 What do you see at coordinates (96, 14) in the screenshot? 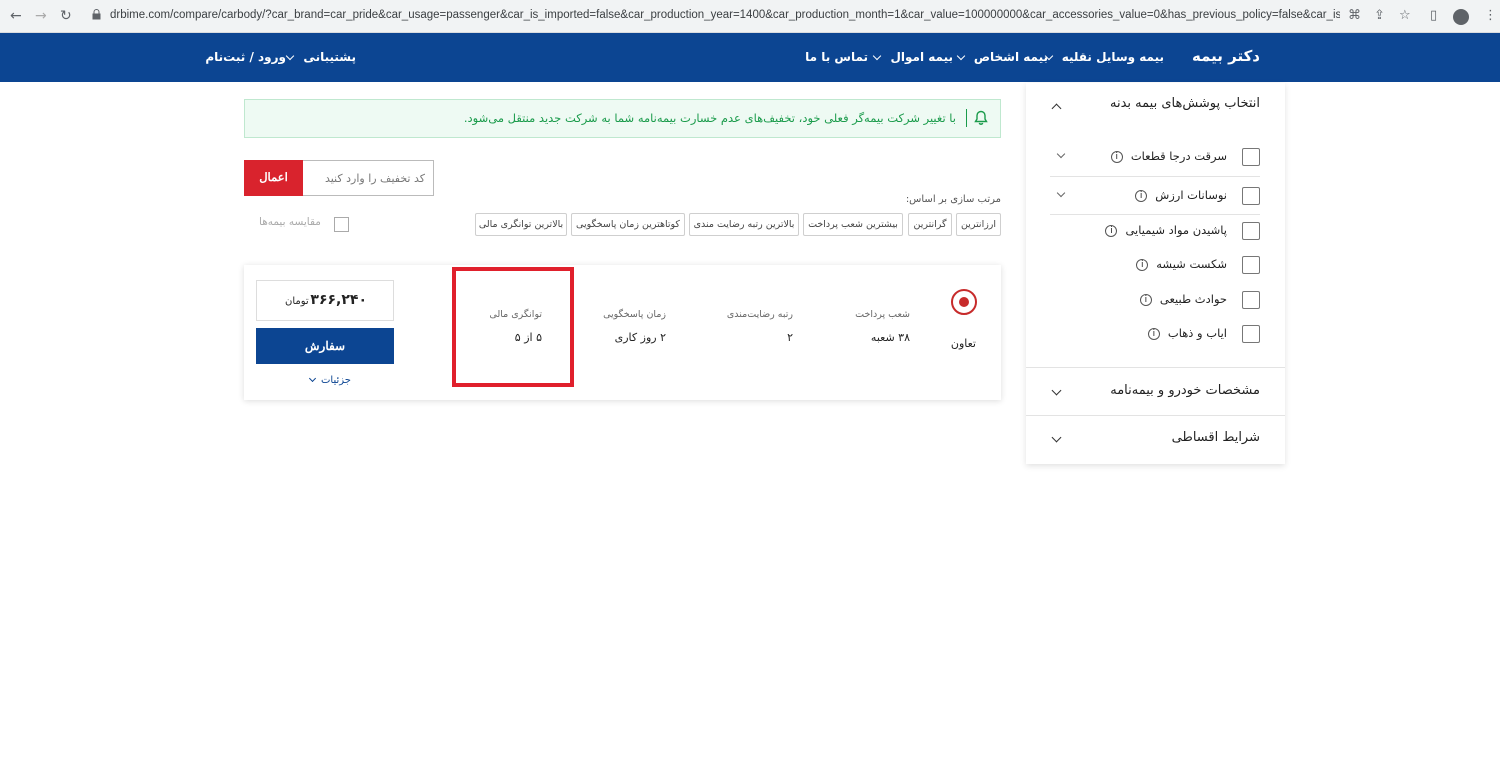
I see `lock-icon` at bounding box center [96, 14].